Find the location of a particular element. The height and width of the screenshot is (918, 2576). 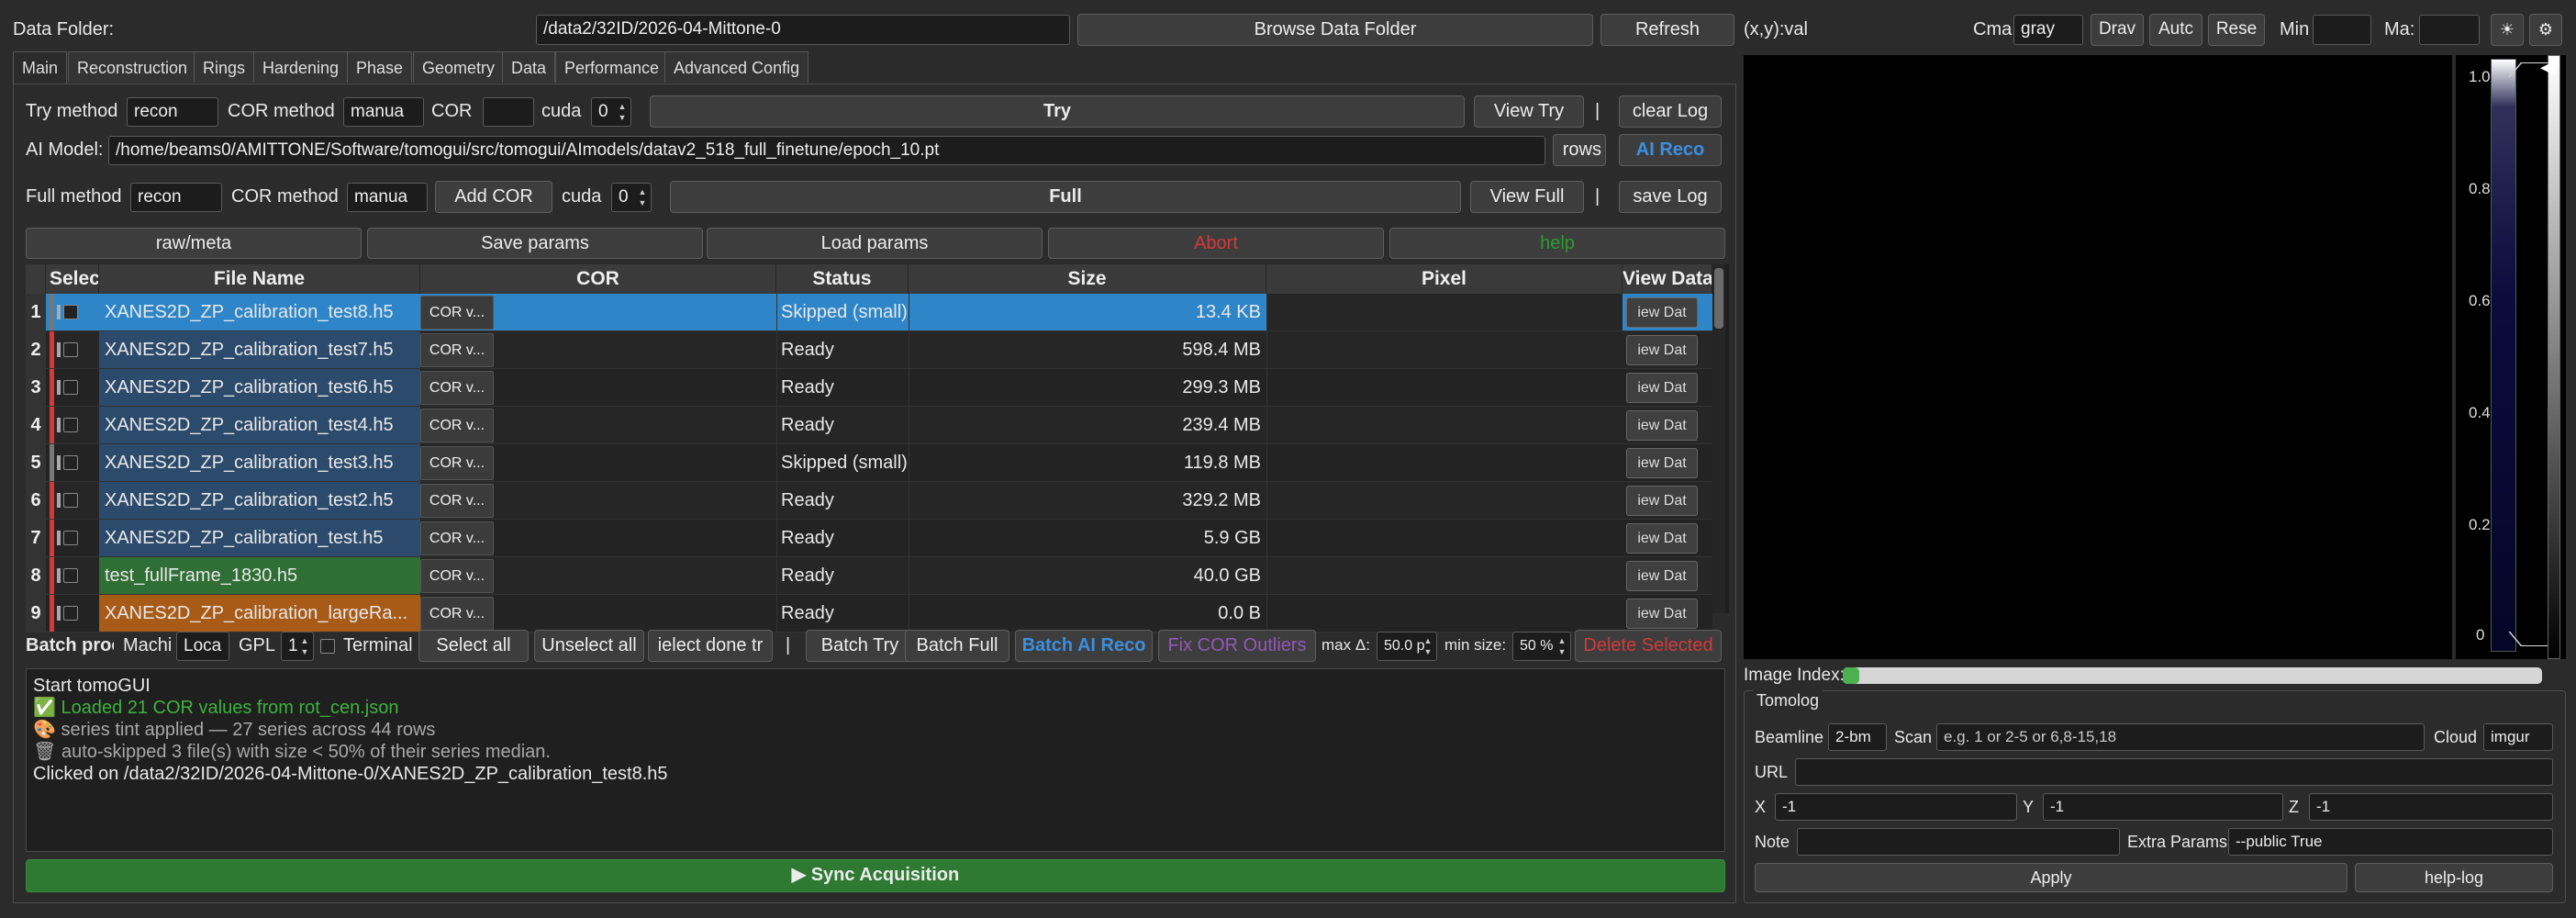

y-input: -1 is located at coordinates (2163, 807).